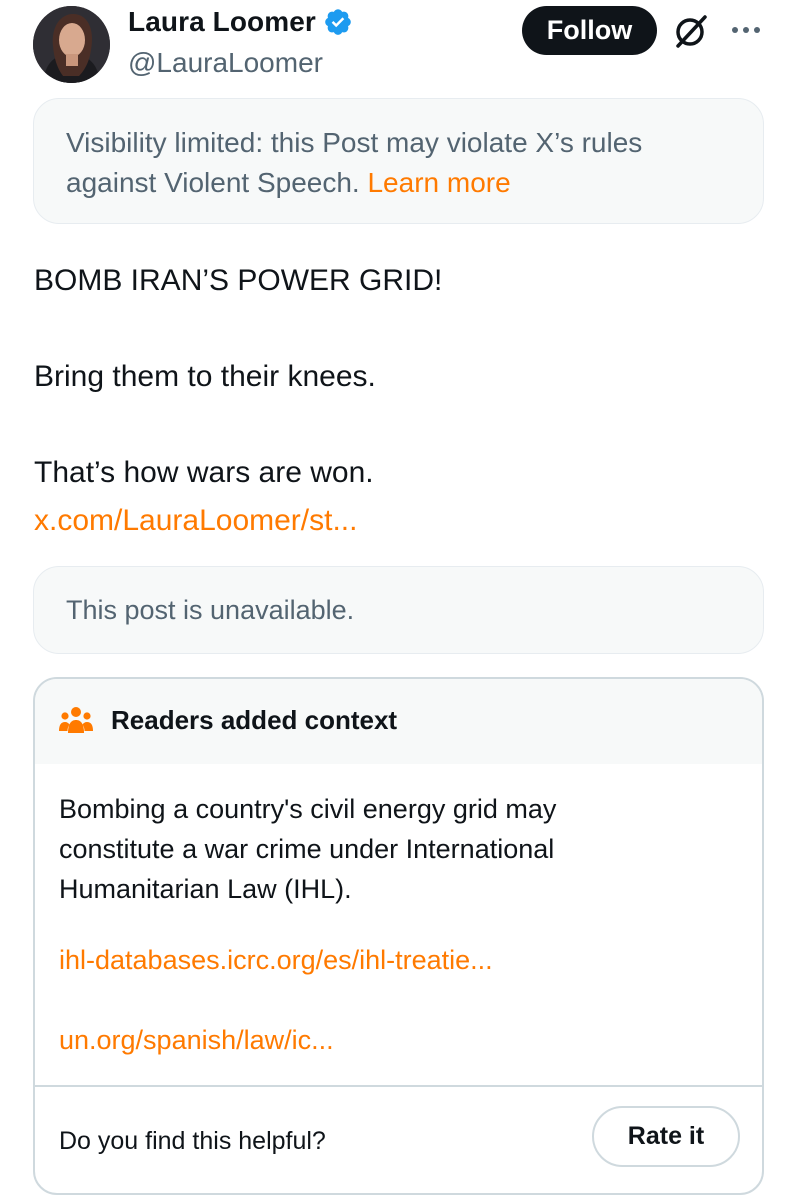 The height and width of the screenshot is (1200, 797). I want to click on visibility-notice-line2-wrap: against Violent Speech. Learn more, so click(398, 183).